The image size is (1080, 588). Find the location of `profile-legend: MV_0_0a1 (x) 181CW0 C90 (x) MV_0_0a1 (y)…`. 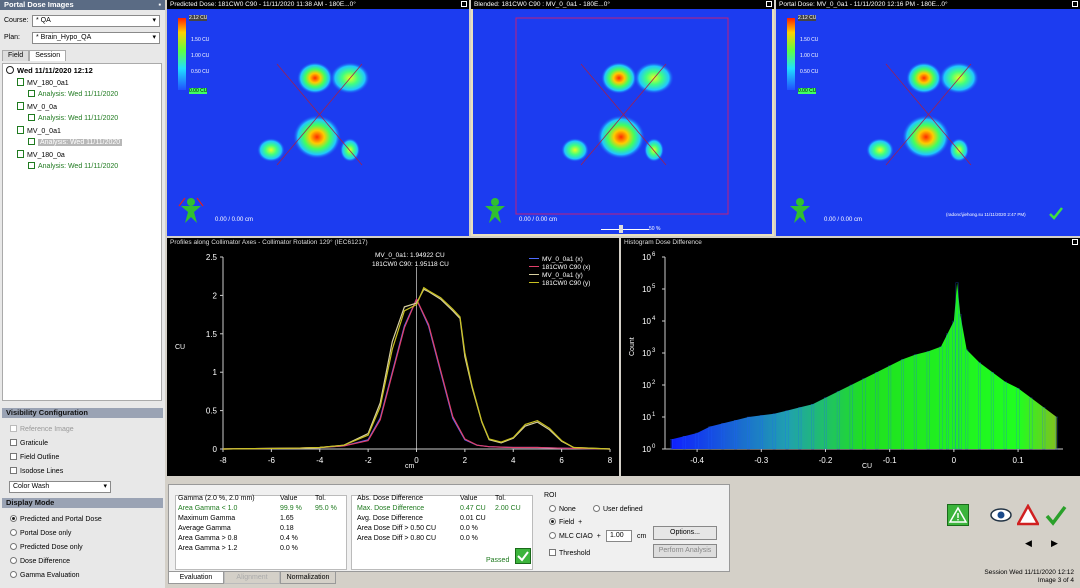

profile-legend: MV_0_0a1 (x) 181CW0 C90 (x) MV_0_0a1 (y)… is located at coordinates (559, 272).